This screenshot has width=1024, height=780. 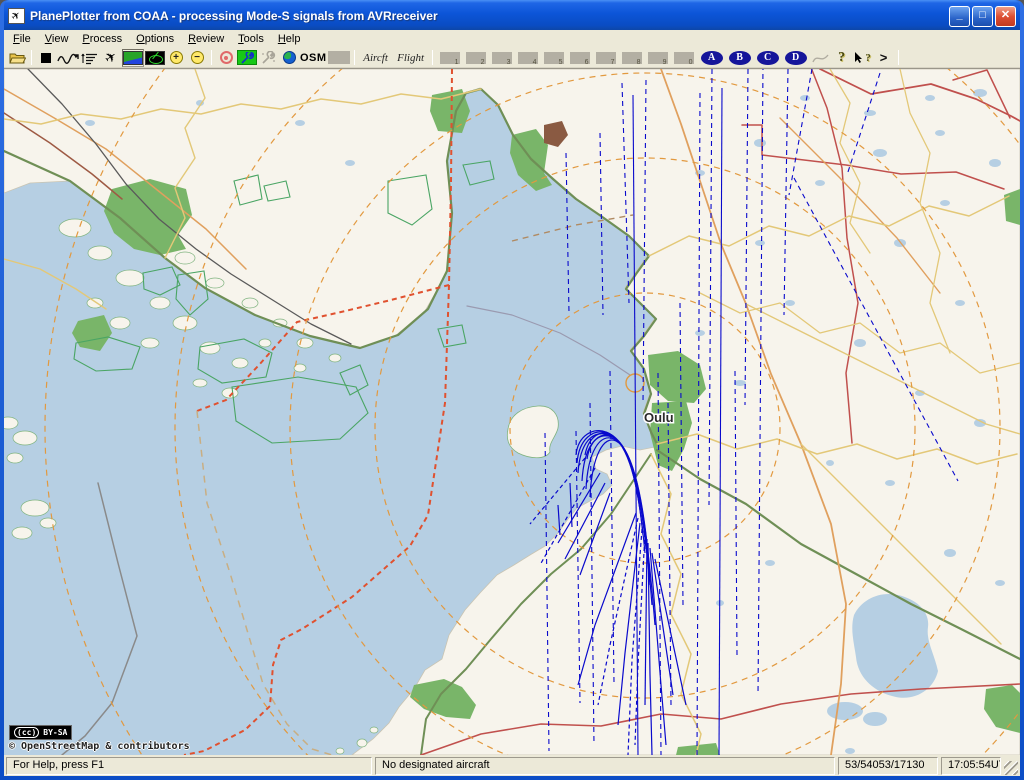 What do you see at coordinates (579, 58) in the screenshot?
I see `chart-button-6: 6` at bounding box center [579, 58].